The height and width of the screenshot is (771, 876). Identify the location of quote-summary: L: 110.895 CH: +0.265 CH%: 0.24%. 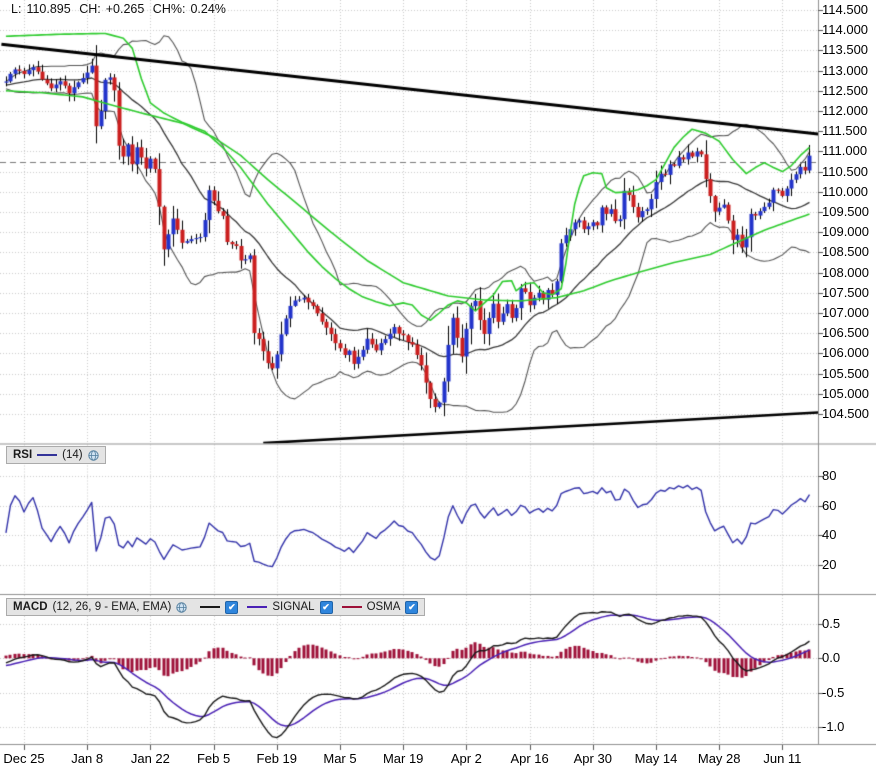
(121, 9).